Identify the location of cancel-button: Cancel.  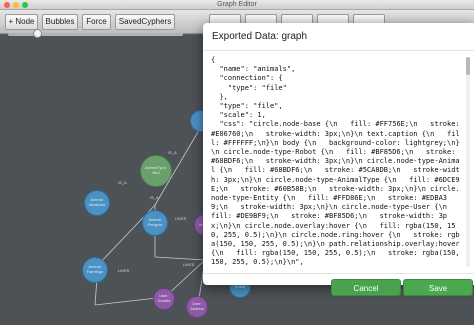
(366, 287).